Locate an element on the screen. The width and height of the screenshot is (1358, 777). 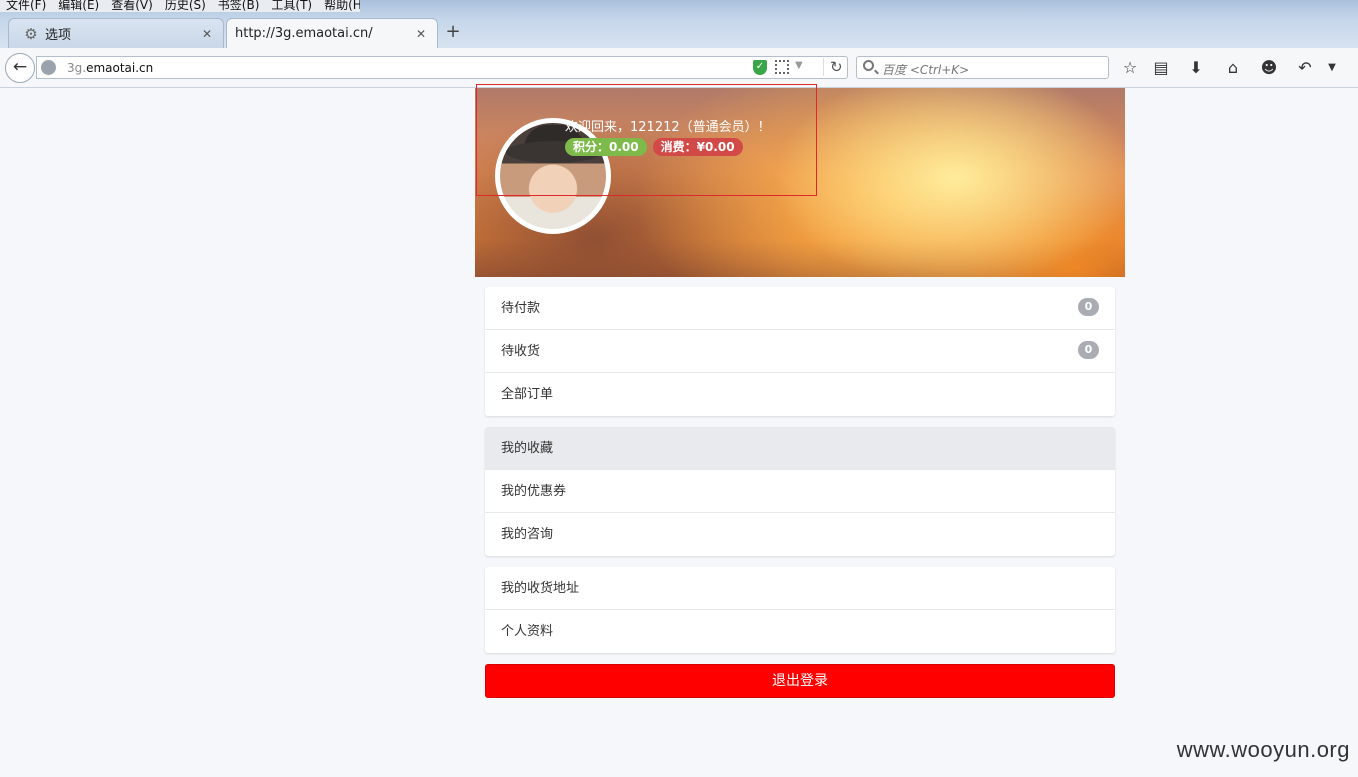
tab-title: http://3g.emaotai.cn/ is located at coordinates (304, 33).